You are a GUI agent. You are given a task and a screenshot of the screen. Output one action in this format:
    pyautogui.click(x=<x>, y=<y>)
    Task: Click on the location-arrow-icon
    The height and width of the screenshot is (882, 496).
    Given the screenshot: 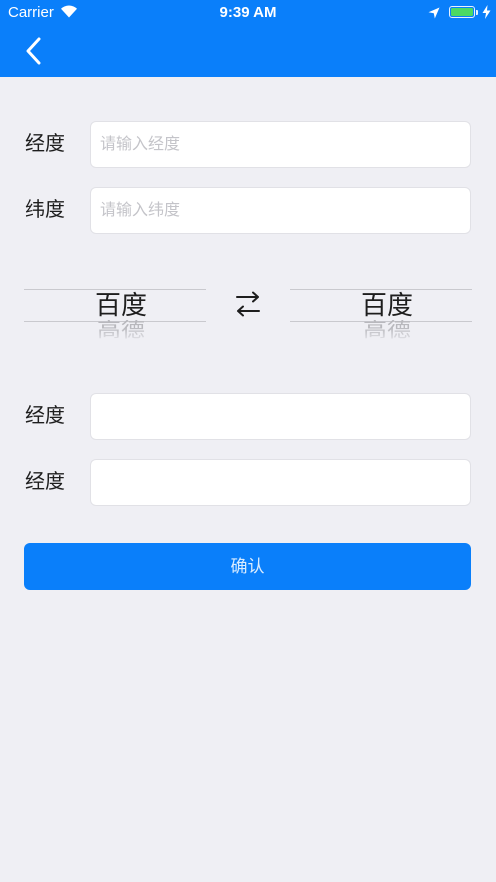 What is the action you would take?
    pyautogui.click(x=434, y=12)
    